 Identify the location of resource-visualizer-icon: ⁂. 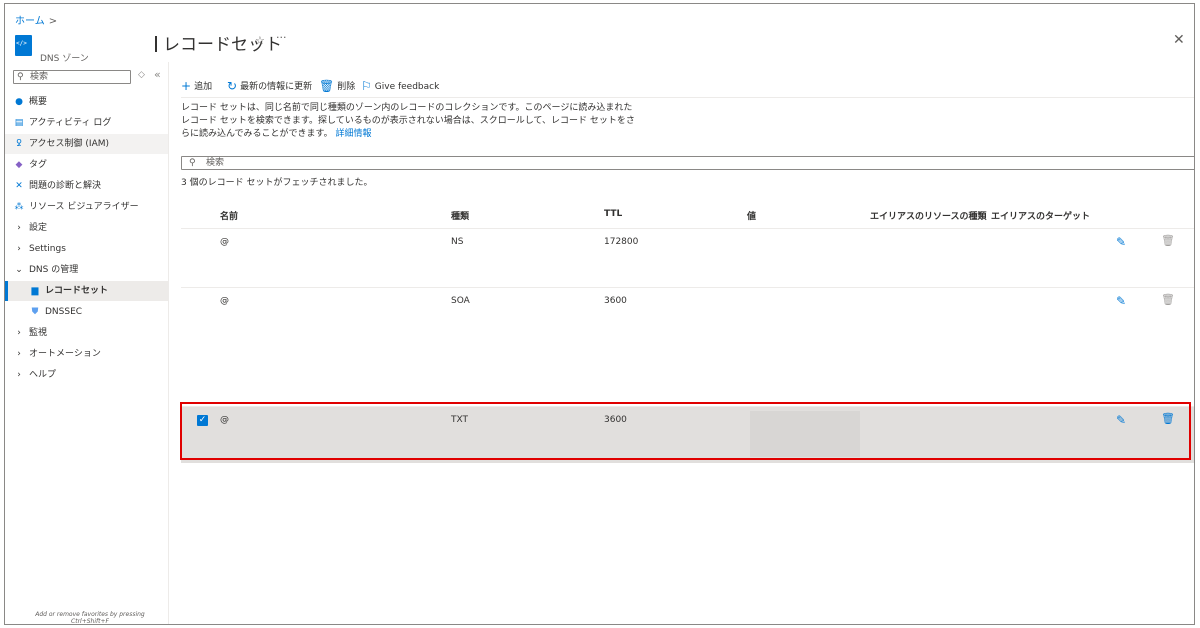
(19, 207).